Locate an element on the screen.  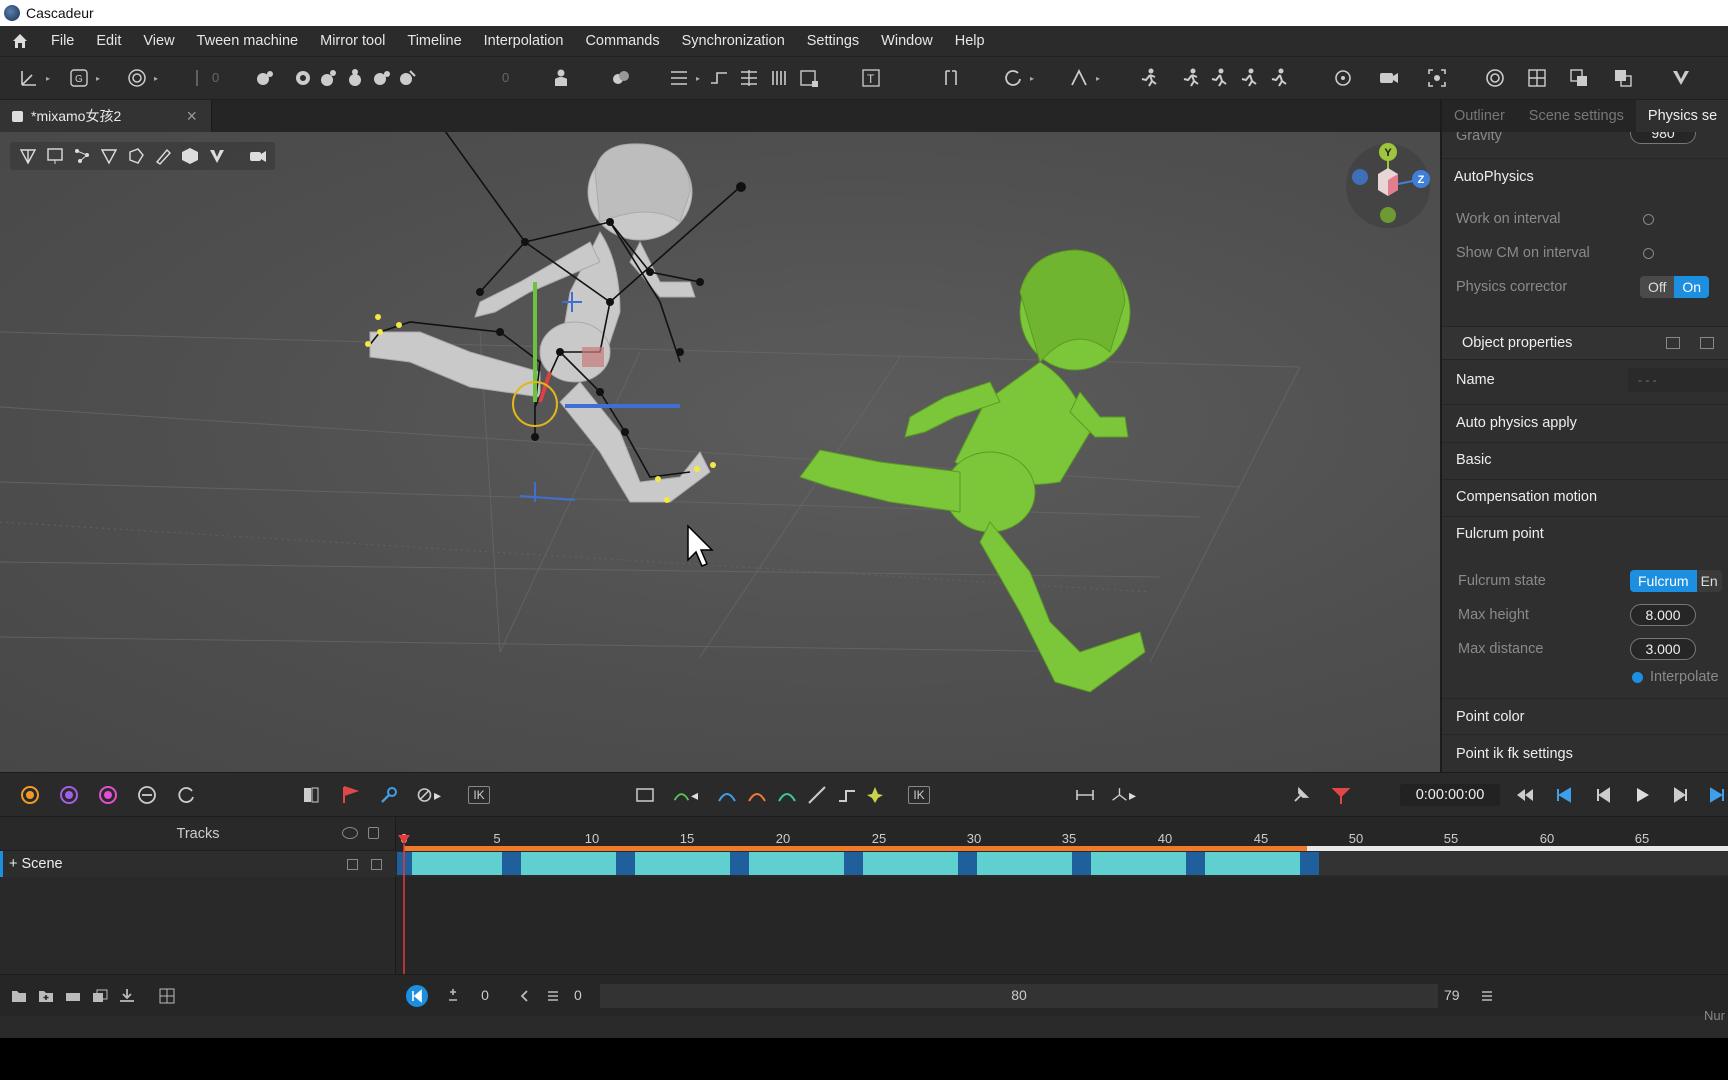
add-track-icon is located at coordinates (46, 996).